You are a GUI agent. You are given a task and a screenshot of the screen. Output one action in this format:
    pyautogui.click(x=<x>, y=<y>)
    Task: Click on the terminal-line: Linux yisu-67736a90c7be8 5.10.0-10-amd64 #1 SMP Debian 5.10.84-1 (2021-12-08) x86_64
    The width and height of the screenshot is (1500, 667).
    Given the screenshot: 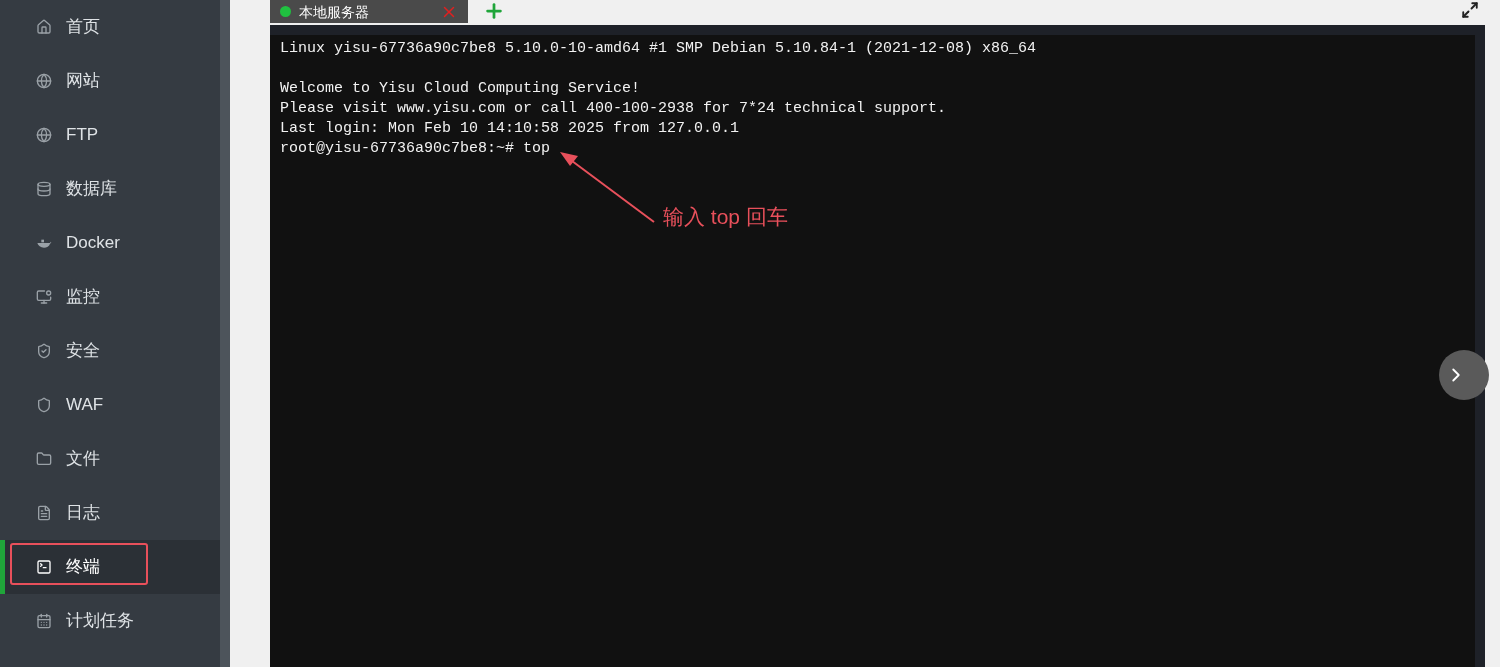 What is the action you would take?
    pyautogui.click(x=658, y=49)
    